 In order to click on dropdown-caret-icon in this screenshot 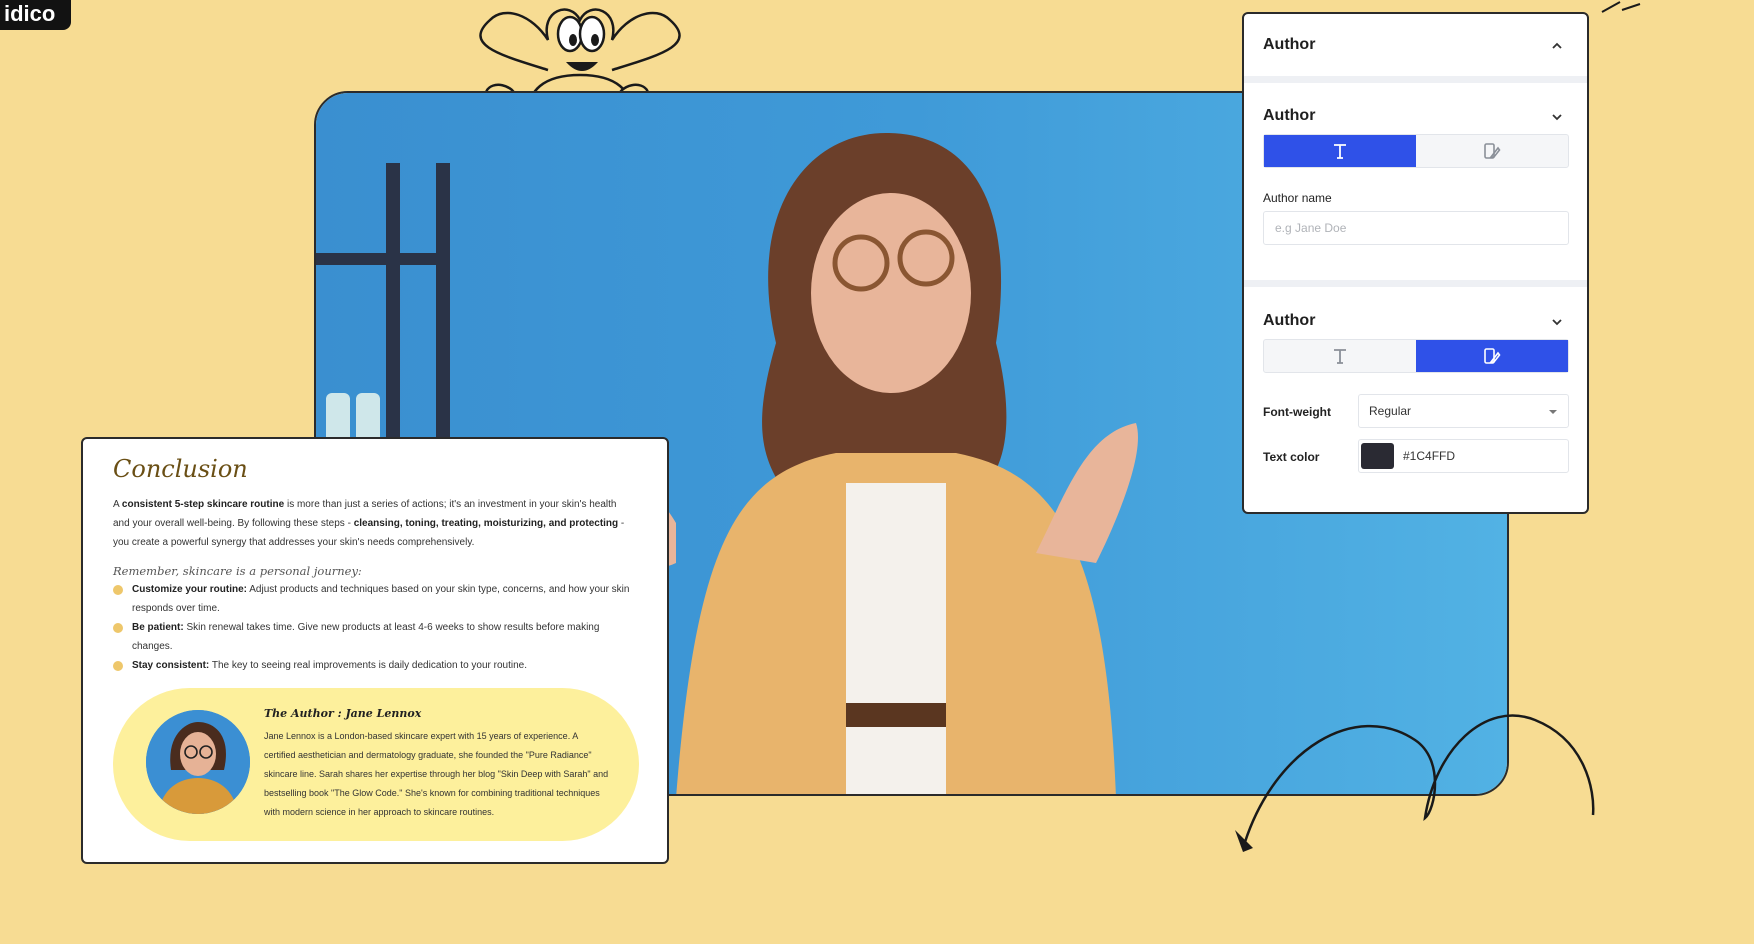, I will do `click(1553, 412)`.